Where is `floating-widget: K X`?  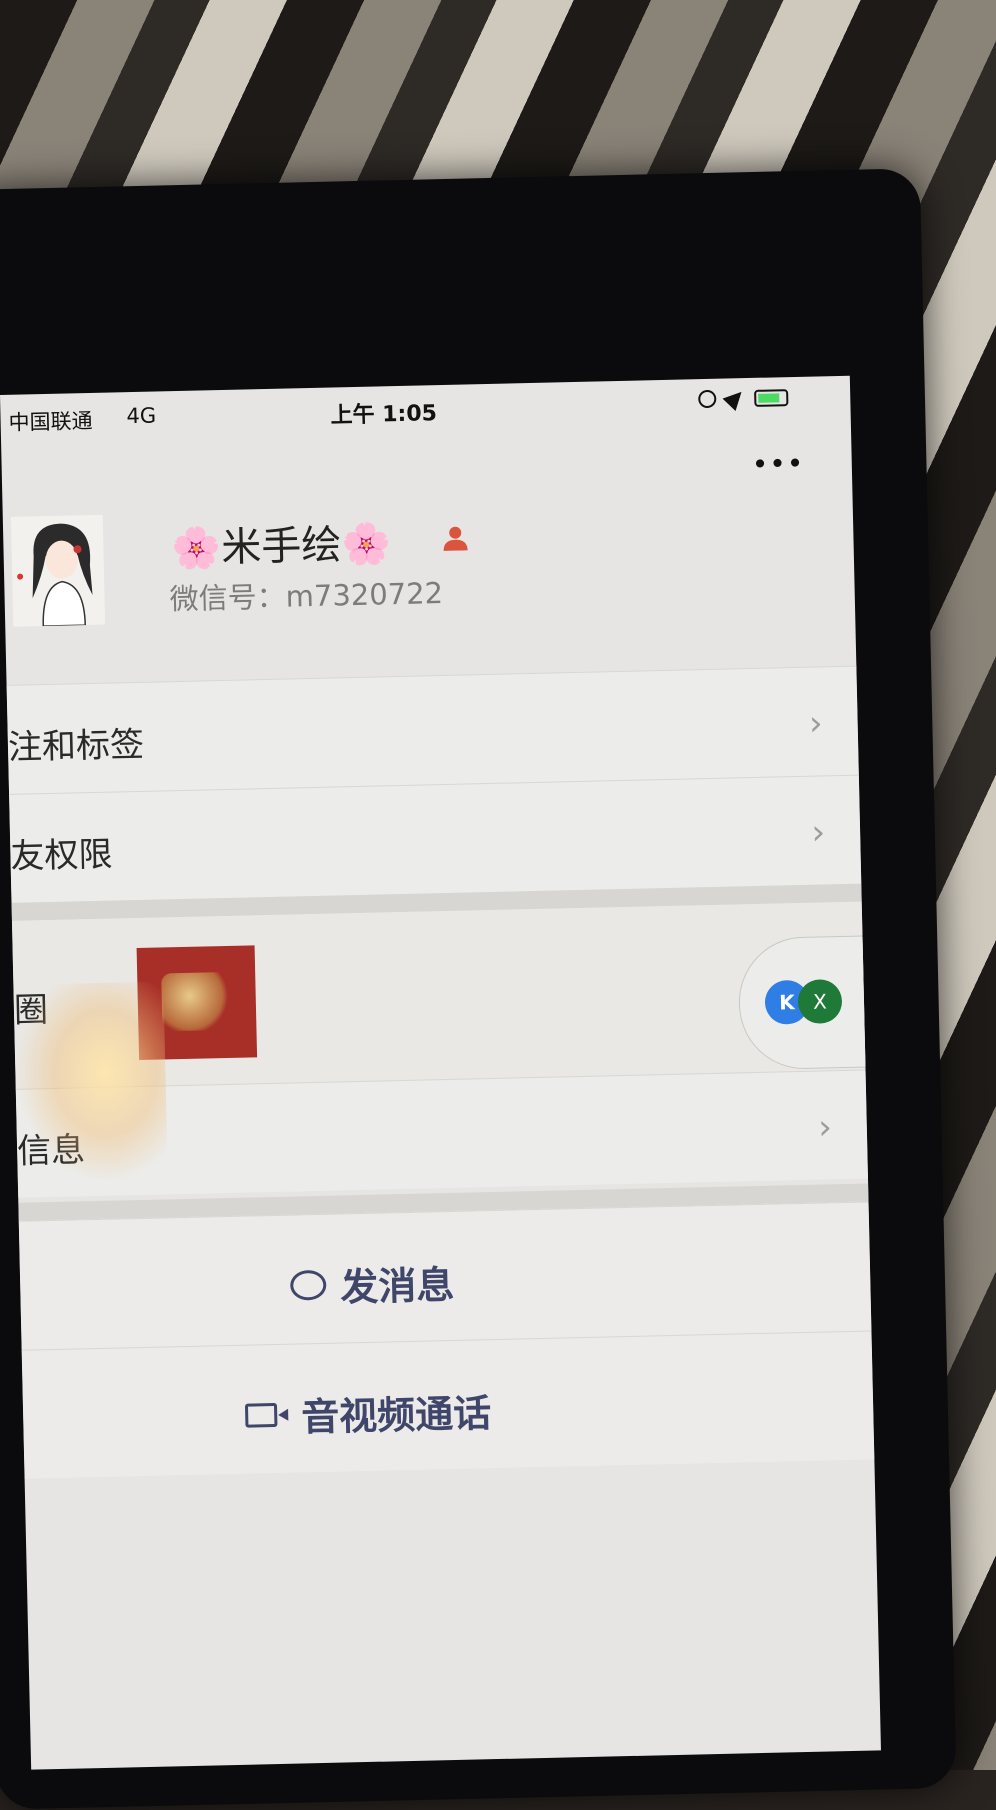 floating-widget: K X is located at coordinates (809, 1002).